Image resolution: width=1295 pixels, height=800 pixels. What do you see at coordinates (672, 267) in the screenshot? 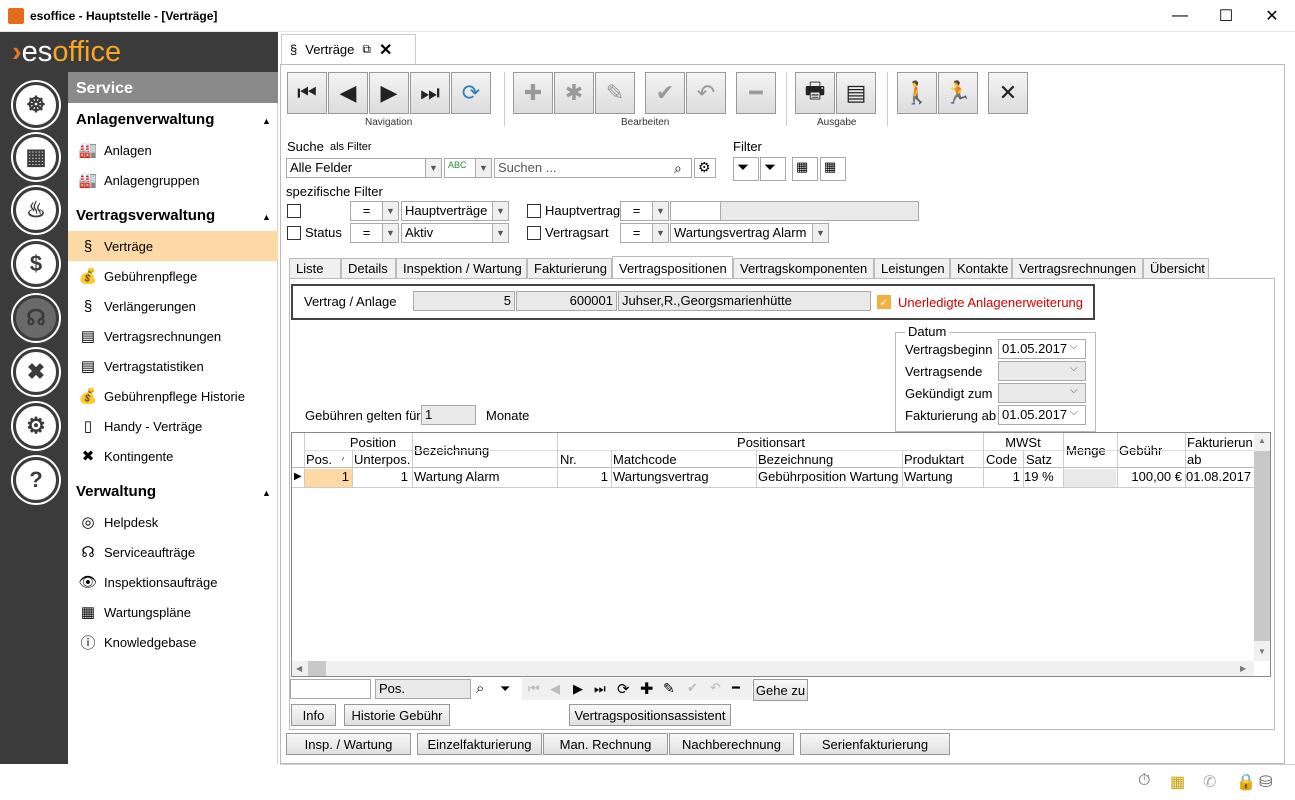
I see `tab-vertragspositionen: Vertragspositionen` at bounding box center [672, 267].